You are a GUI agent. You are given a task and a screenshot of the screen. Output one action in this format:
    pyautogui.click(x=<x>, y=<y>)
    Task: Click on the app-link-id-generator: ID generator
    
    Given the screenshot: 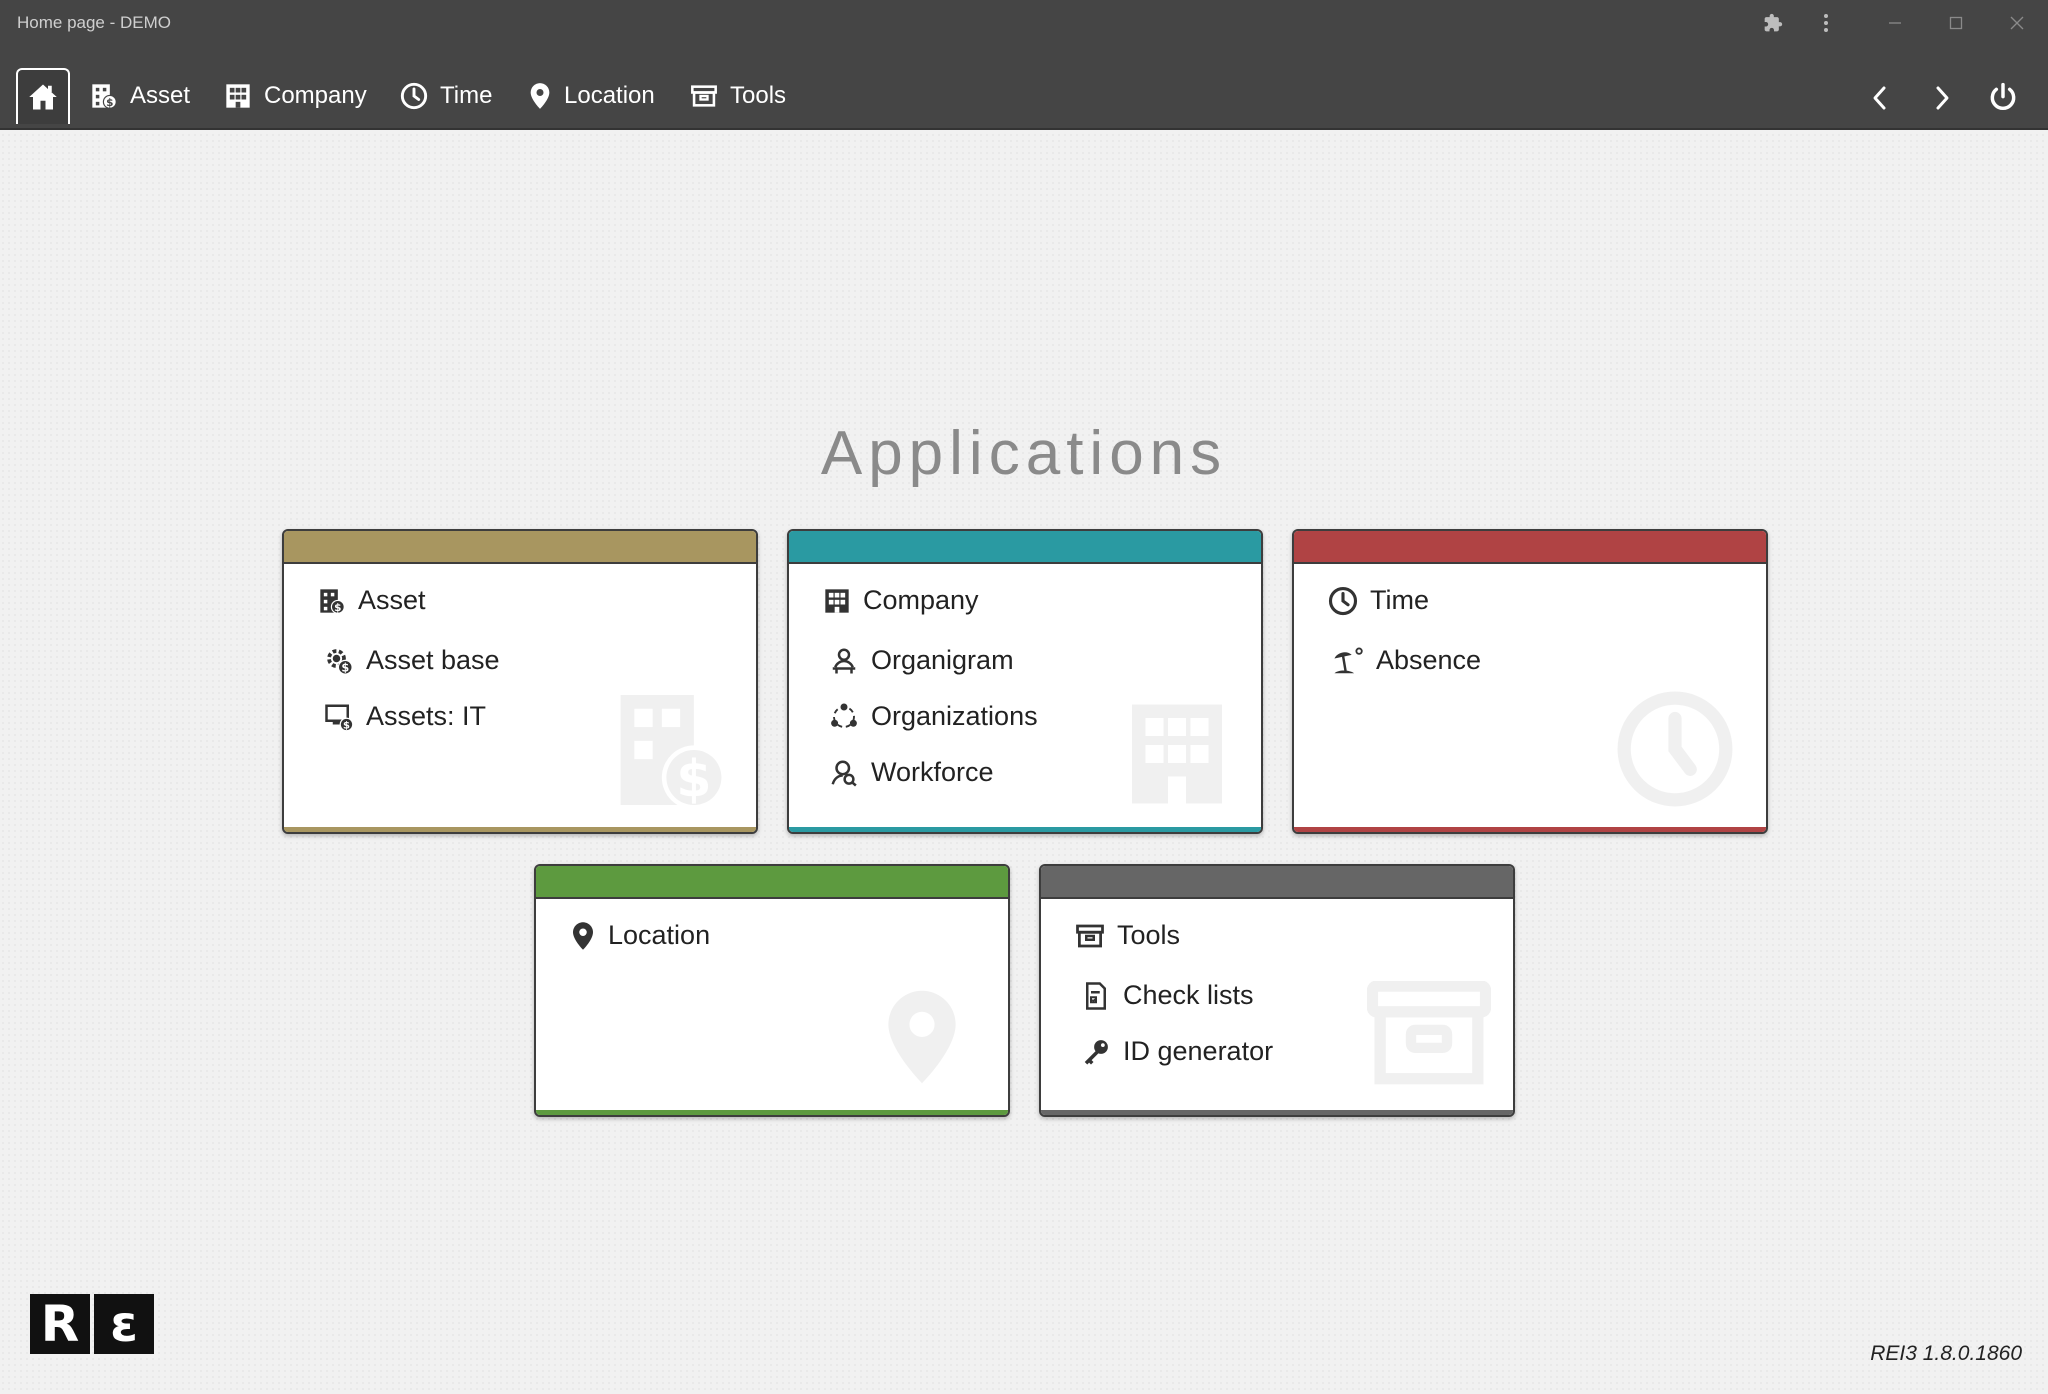 What is the action you would take?
    pyautogui.click(x=1177, y=1051)
    